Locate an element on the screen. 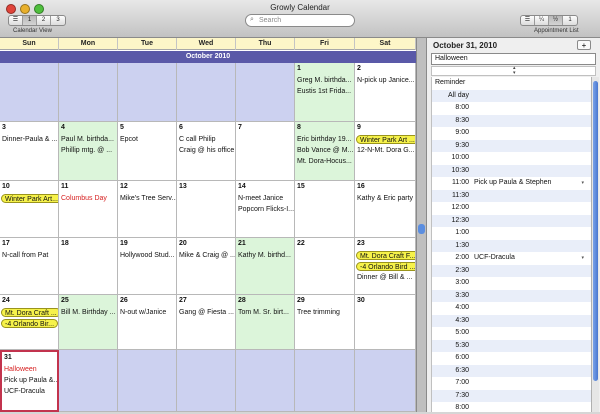 This screenshot has width=600, height=414. timeline-scroll-thumb is located at coordinates (595, 231).